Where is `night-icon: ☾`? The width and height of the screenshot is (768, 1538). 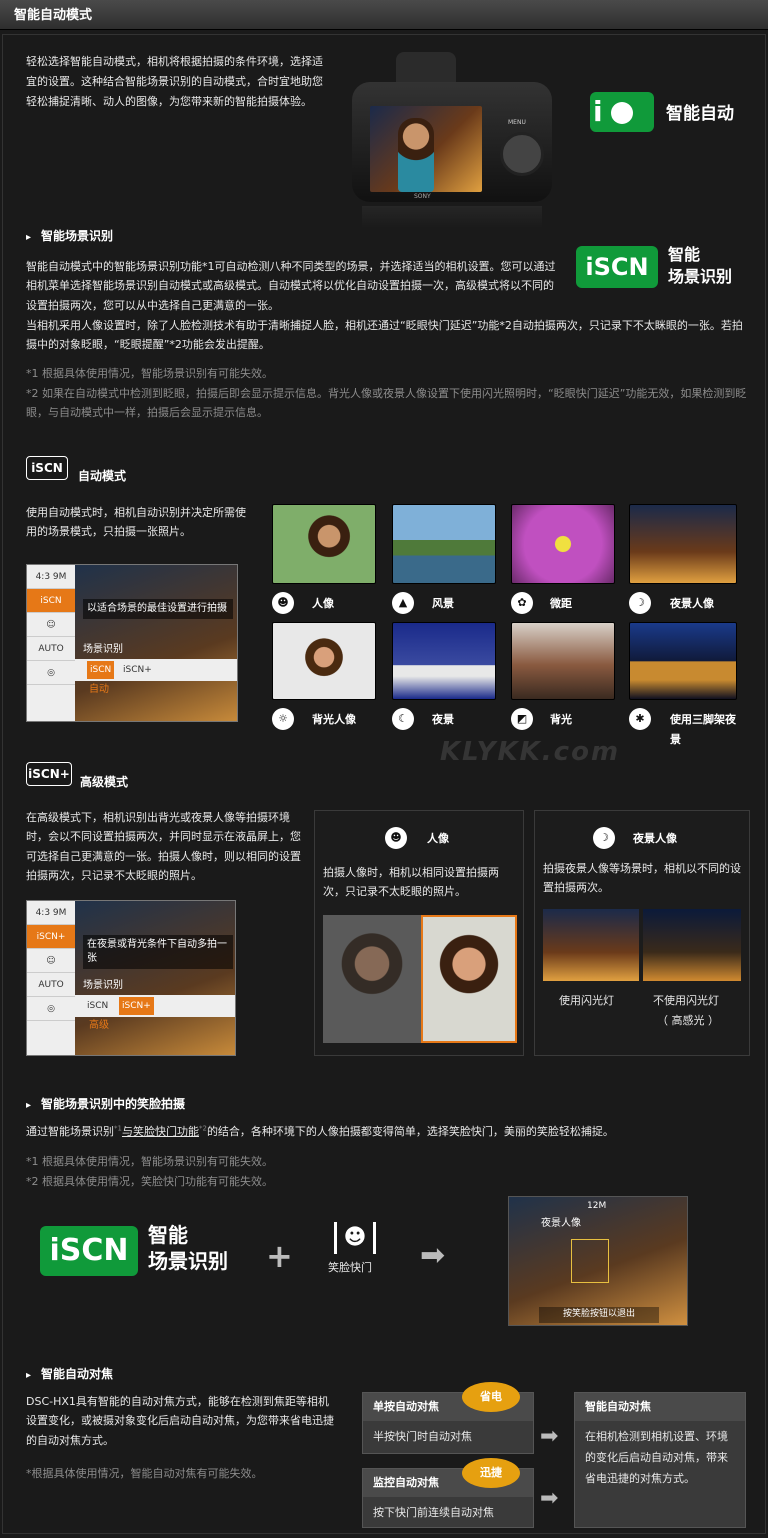
night-icon: ☾ is located at coordinates (403, 719).